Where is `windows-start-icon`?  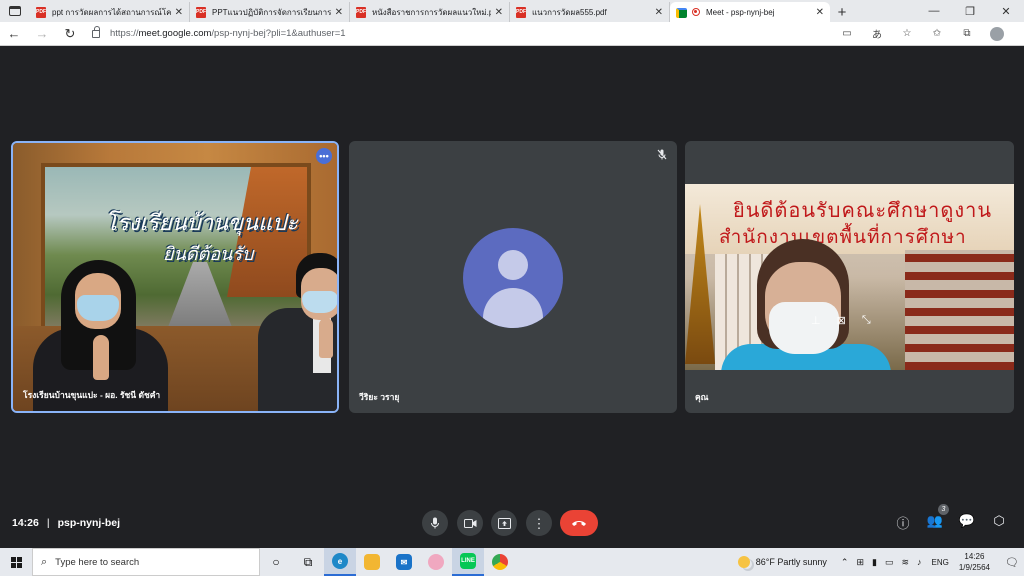 windows-start-icon is located at coordinates (16, 562).